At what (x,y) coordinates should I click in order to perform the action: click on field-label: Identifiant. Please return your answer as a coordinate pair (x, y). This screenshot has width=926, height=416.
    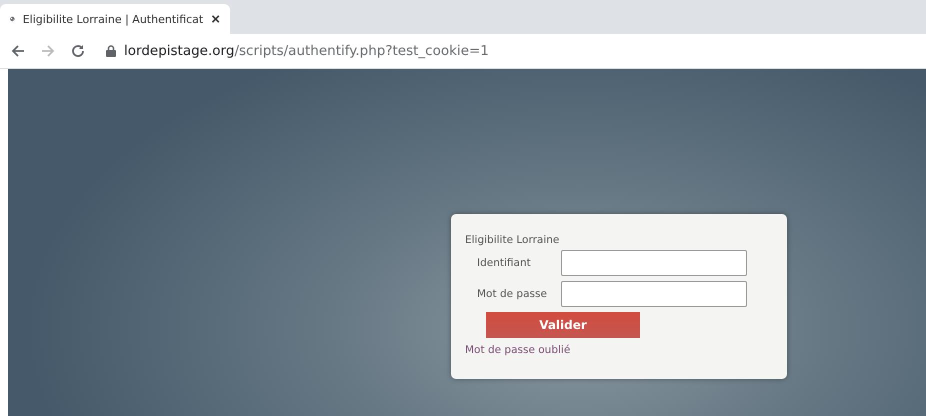
    Looking at the image, I should click on (504, 263).